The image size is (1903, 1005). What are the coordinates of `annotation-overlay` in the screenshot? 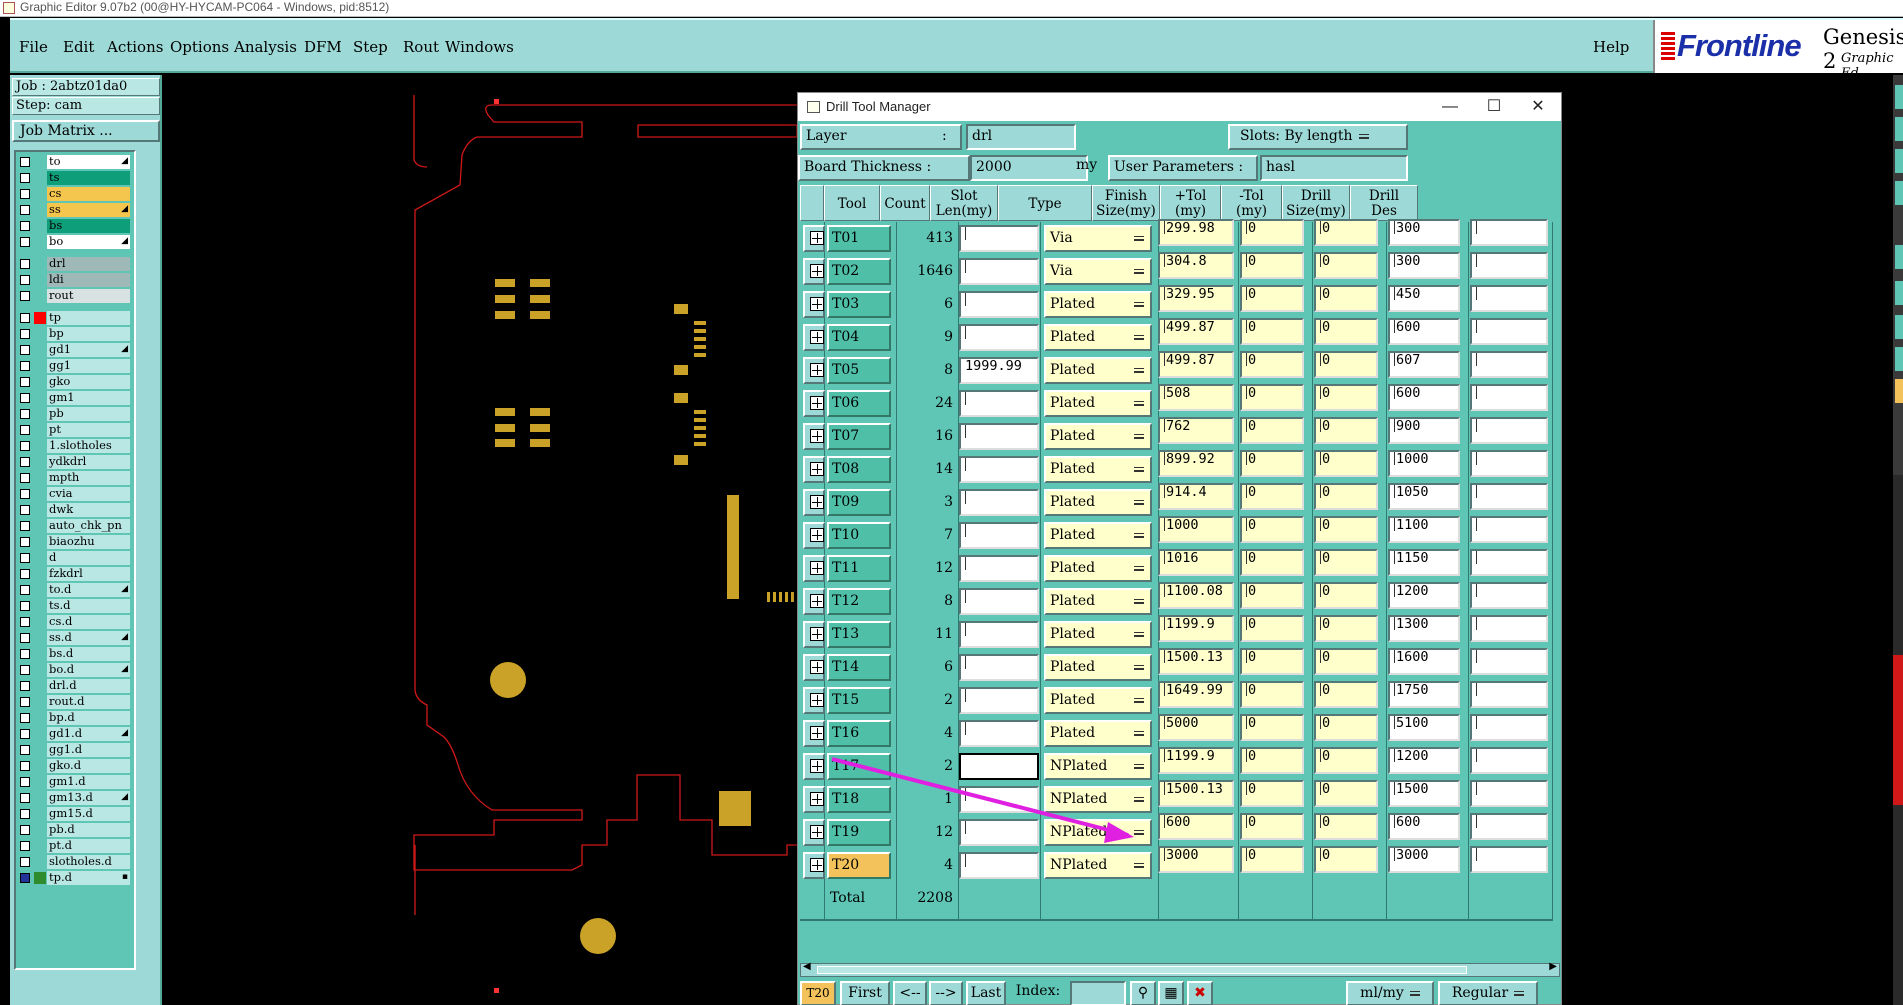 It's located at (982, 800).